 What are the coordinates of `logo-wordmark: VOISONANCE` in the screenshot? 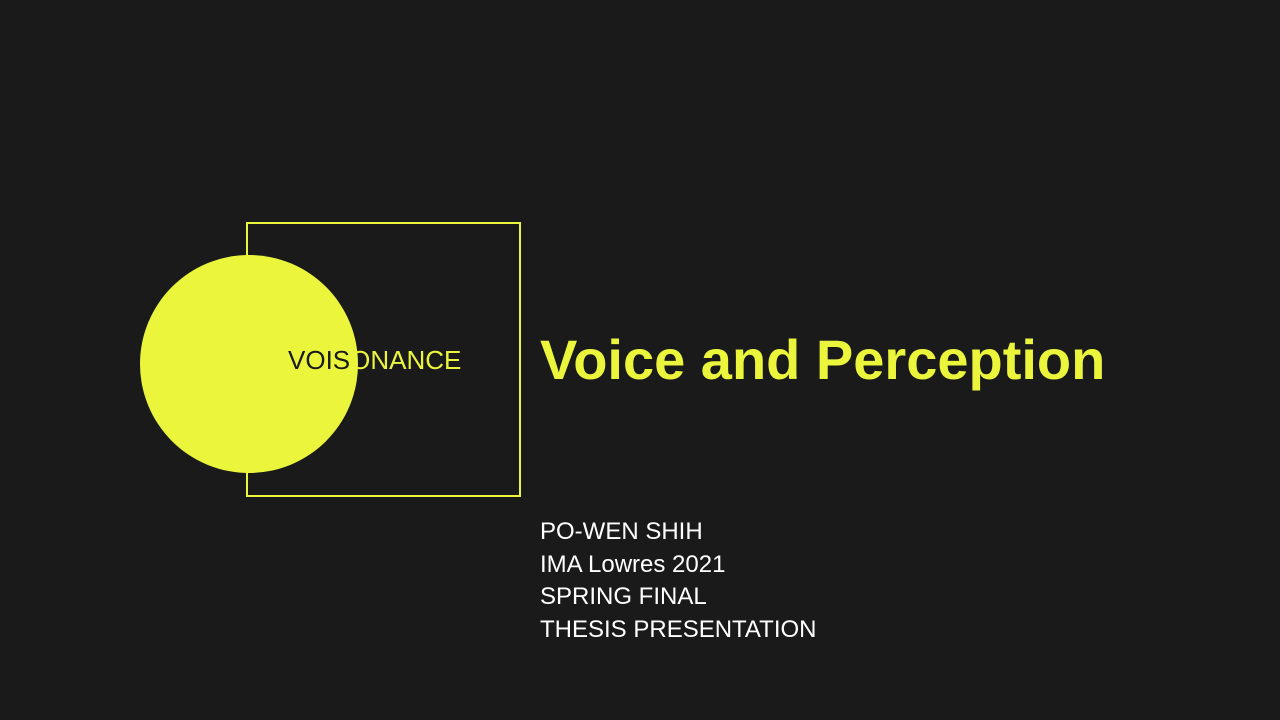 It's located at (374, 360).